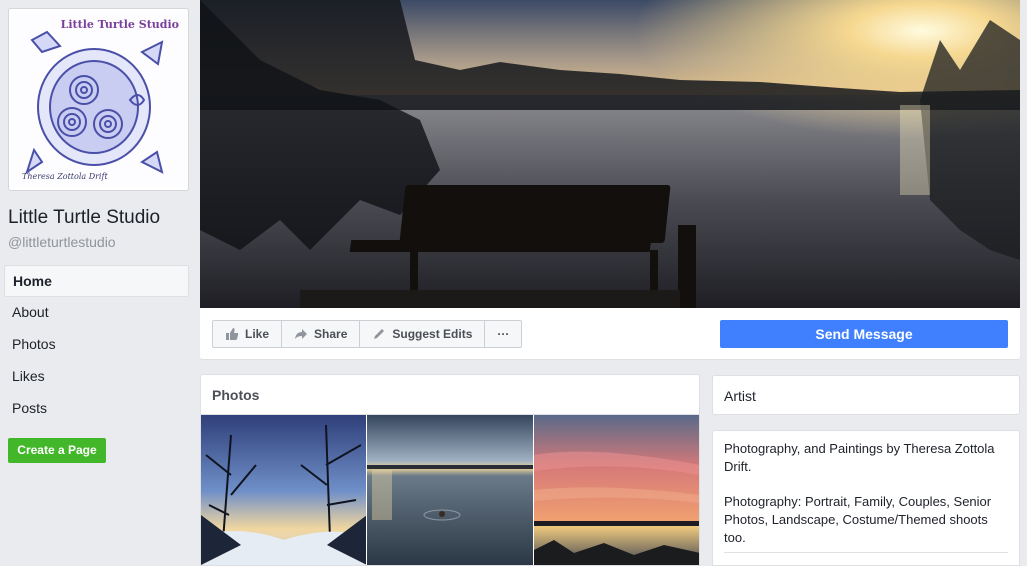 This screenshot has width=1027, height=566. Describe the element at coordinates (94, 102) in the screenshot. I see `turtle-logo-image` at that location.